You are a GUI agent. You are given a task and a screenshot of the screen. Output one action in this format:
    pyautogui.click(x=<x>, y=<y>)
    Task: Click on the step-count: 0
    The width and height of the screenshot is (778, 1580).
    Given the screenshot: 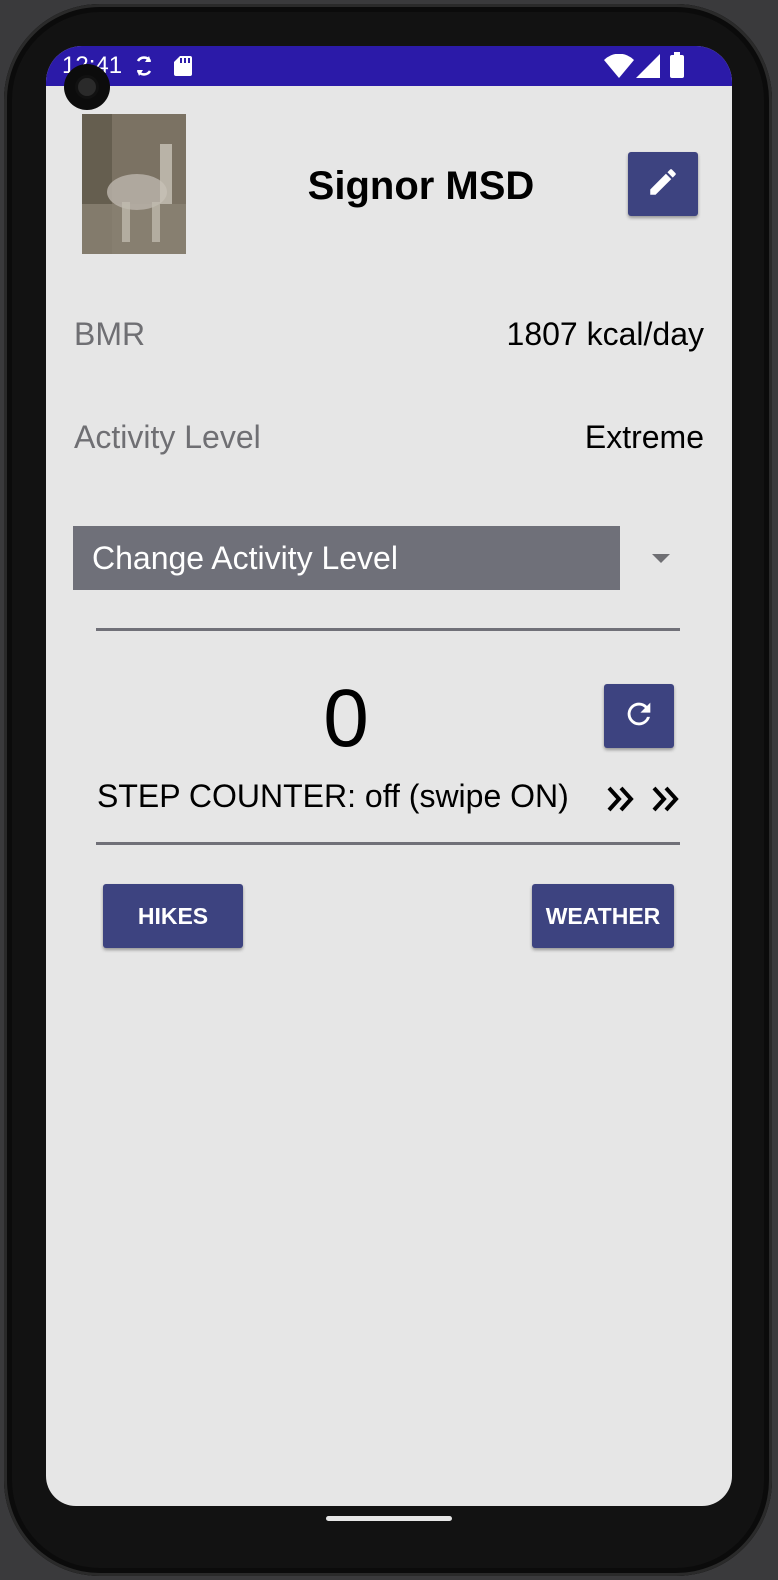 What is the action you would take?
    pyautogui.click(x=346, y=718)
    